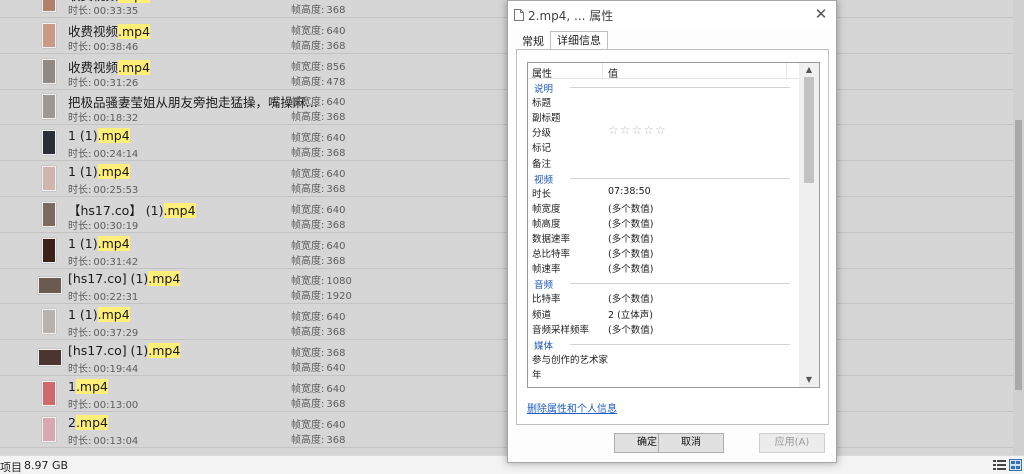 This screenshot has height=474, width=1024. Describe the element at coordinates (537, 374) in the screenshot. I see `property-row: 年` at that location.